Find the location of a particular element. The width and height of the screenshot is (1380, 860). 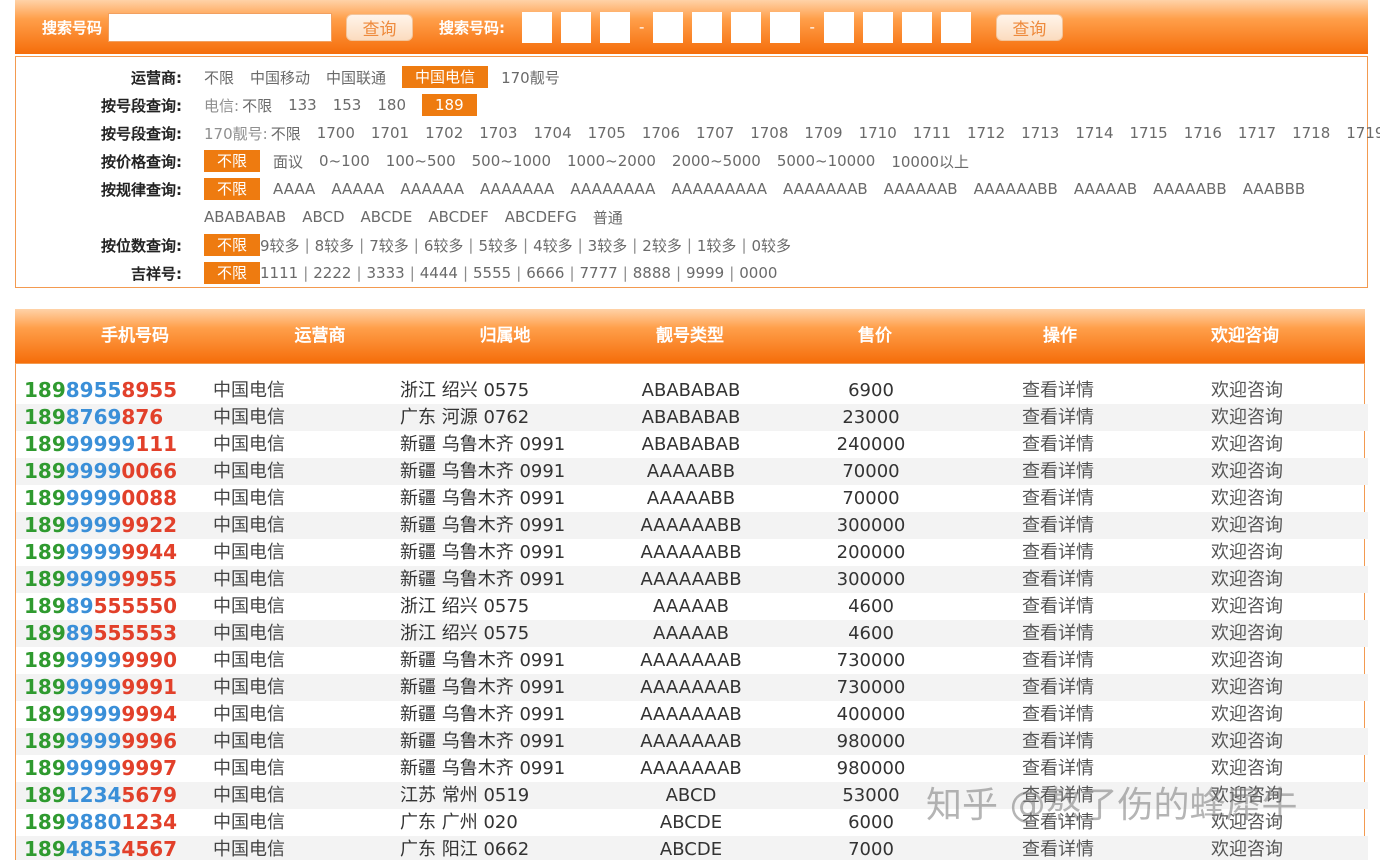

filter-option: 5555 is located at coordinates (492, 273).